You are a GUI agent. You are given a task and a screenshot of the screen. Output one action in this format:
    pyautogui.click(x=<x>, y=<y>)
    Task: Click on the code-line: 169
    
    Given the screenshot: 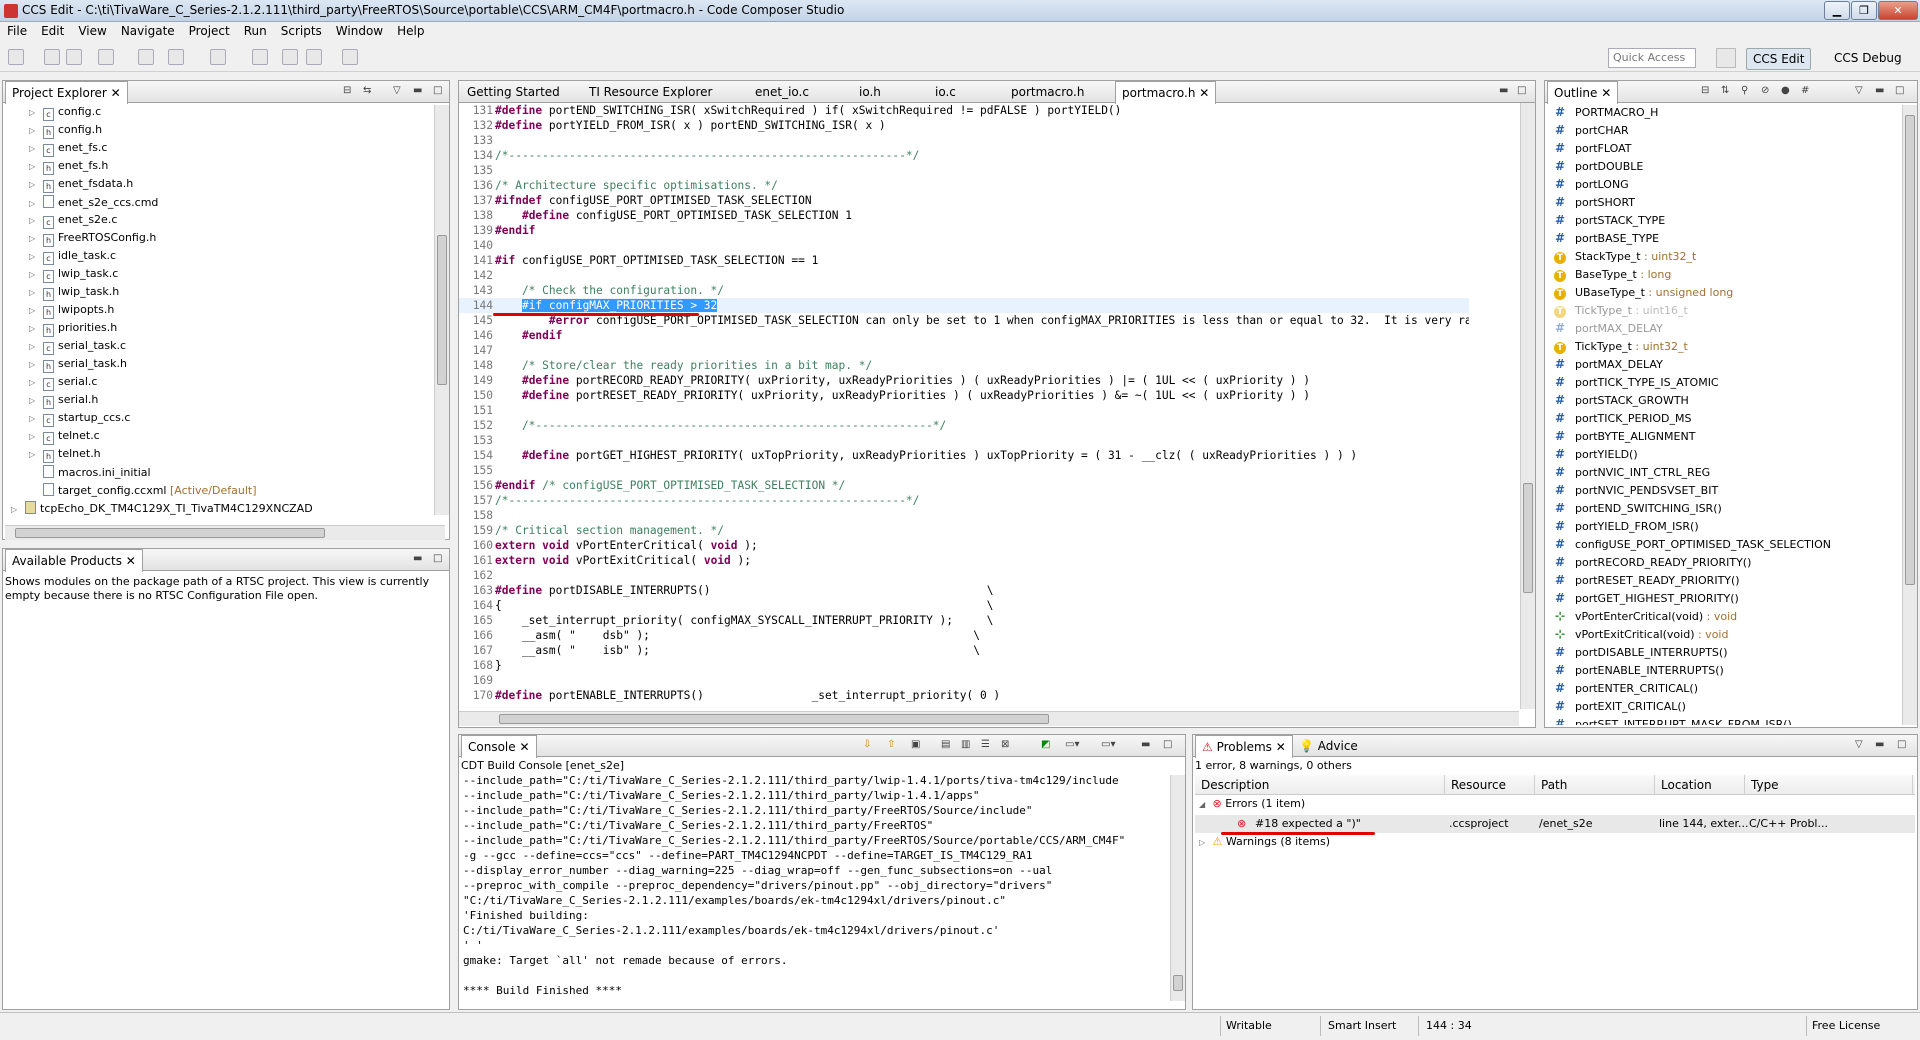 What is the action you would take?
    pyautogui.click(x=964, y=680)
    